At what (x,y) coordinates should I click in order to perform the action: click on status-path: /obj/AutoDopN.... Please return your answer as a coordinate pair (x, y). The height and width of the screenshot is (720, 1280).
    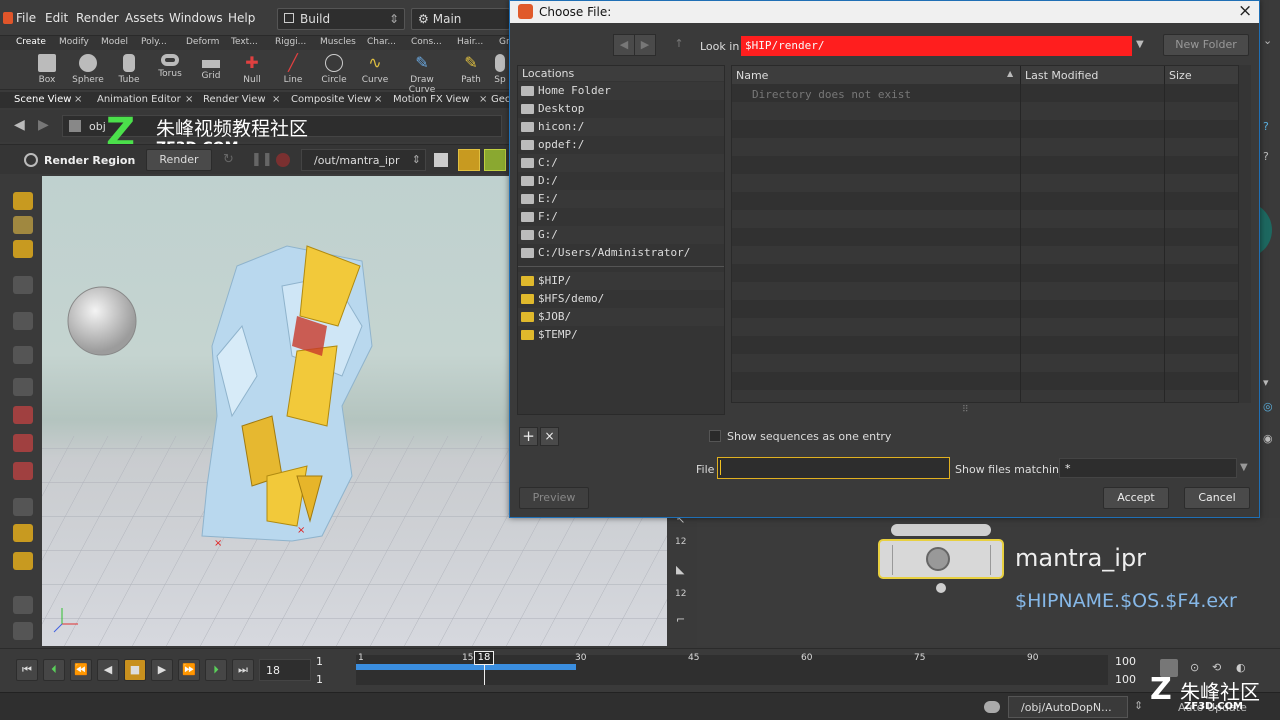
    Looking at the image, I should click on (1068, 707).